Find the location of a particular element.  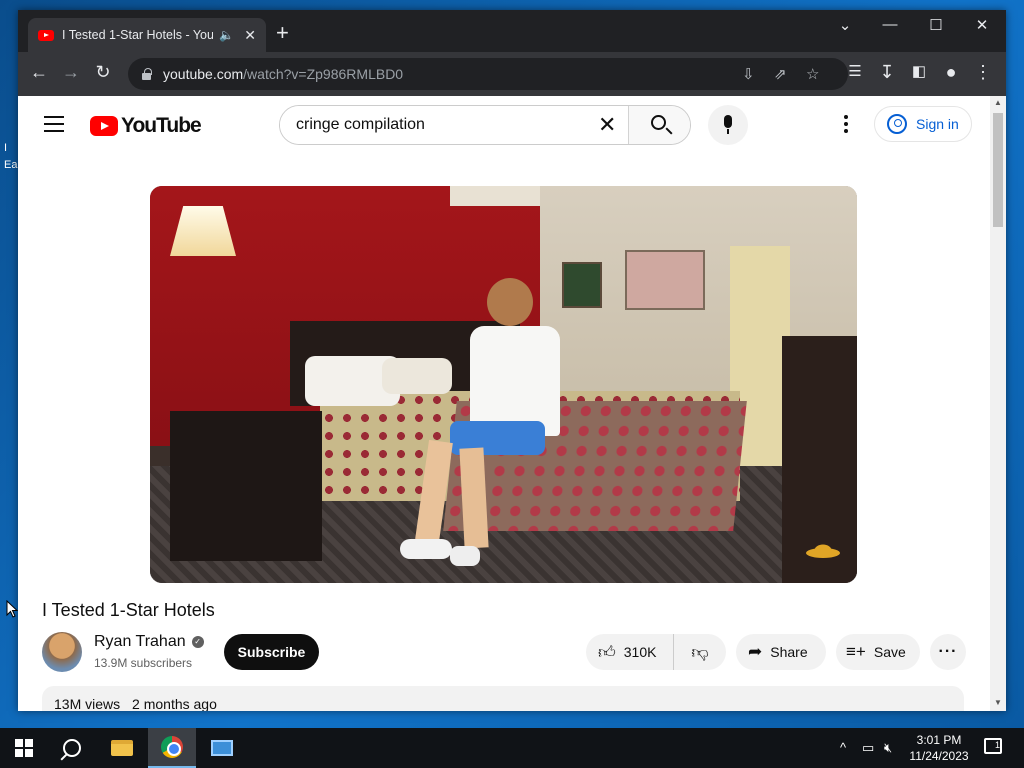

file-explorer-button is located at coordinates (122, 748).